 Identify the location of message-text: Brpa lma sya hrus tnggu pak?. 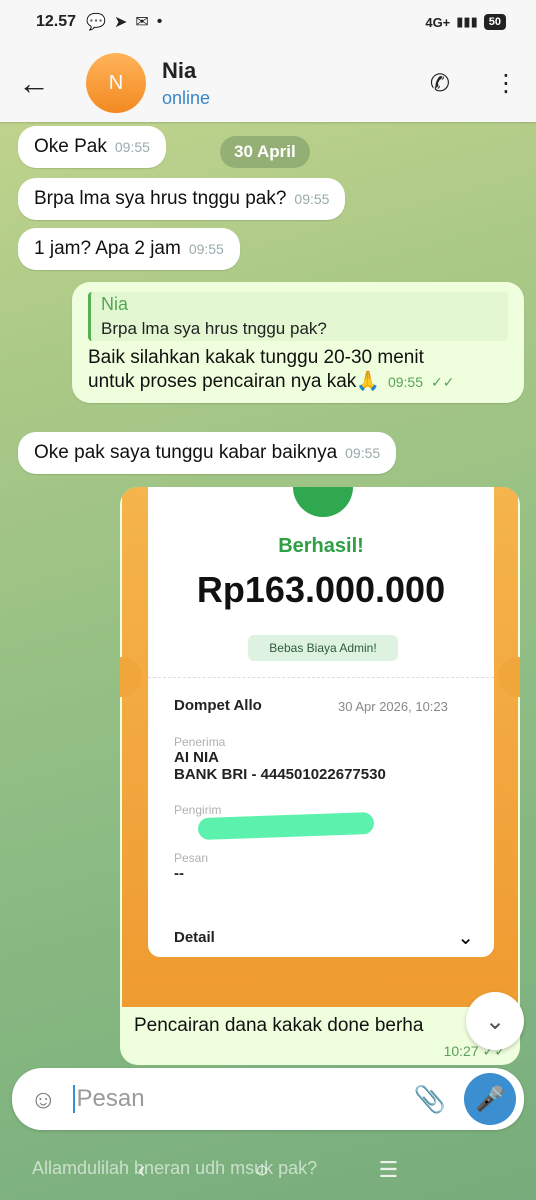
(160, 198).